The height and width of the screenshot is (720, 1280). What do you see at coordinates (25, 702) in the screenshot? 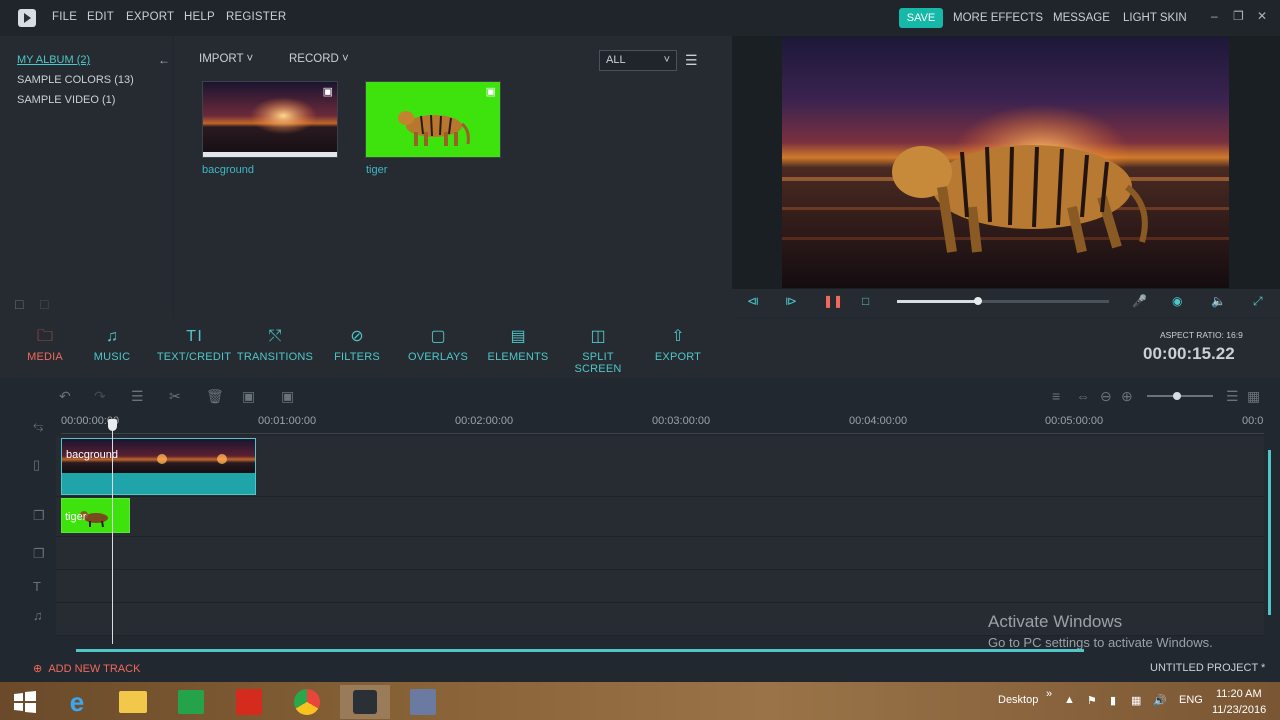
I see `start-button` at bounding box center [25, 702].